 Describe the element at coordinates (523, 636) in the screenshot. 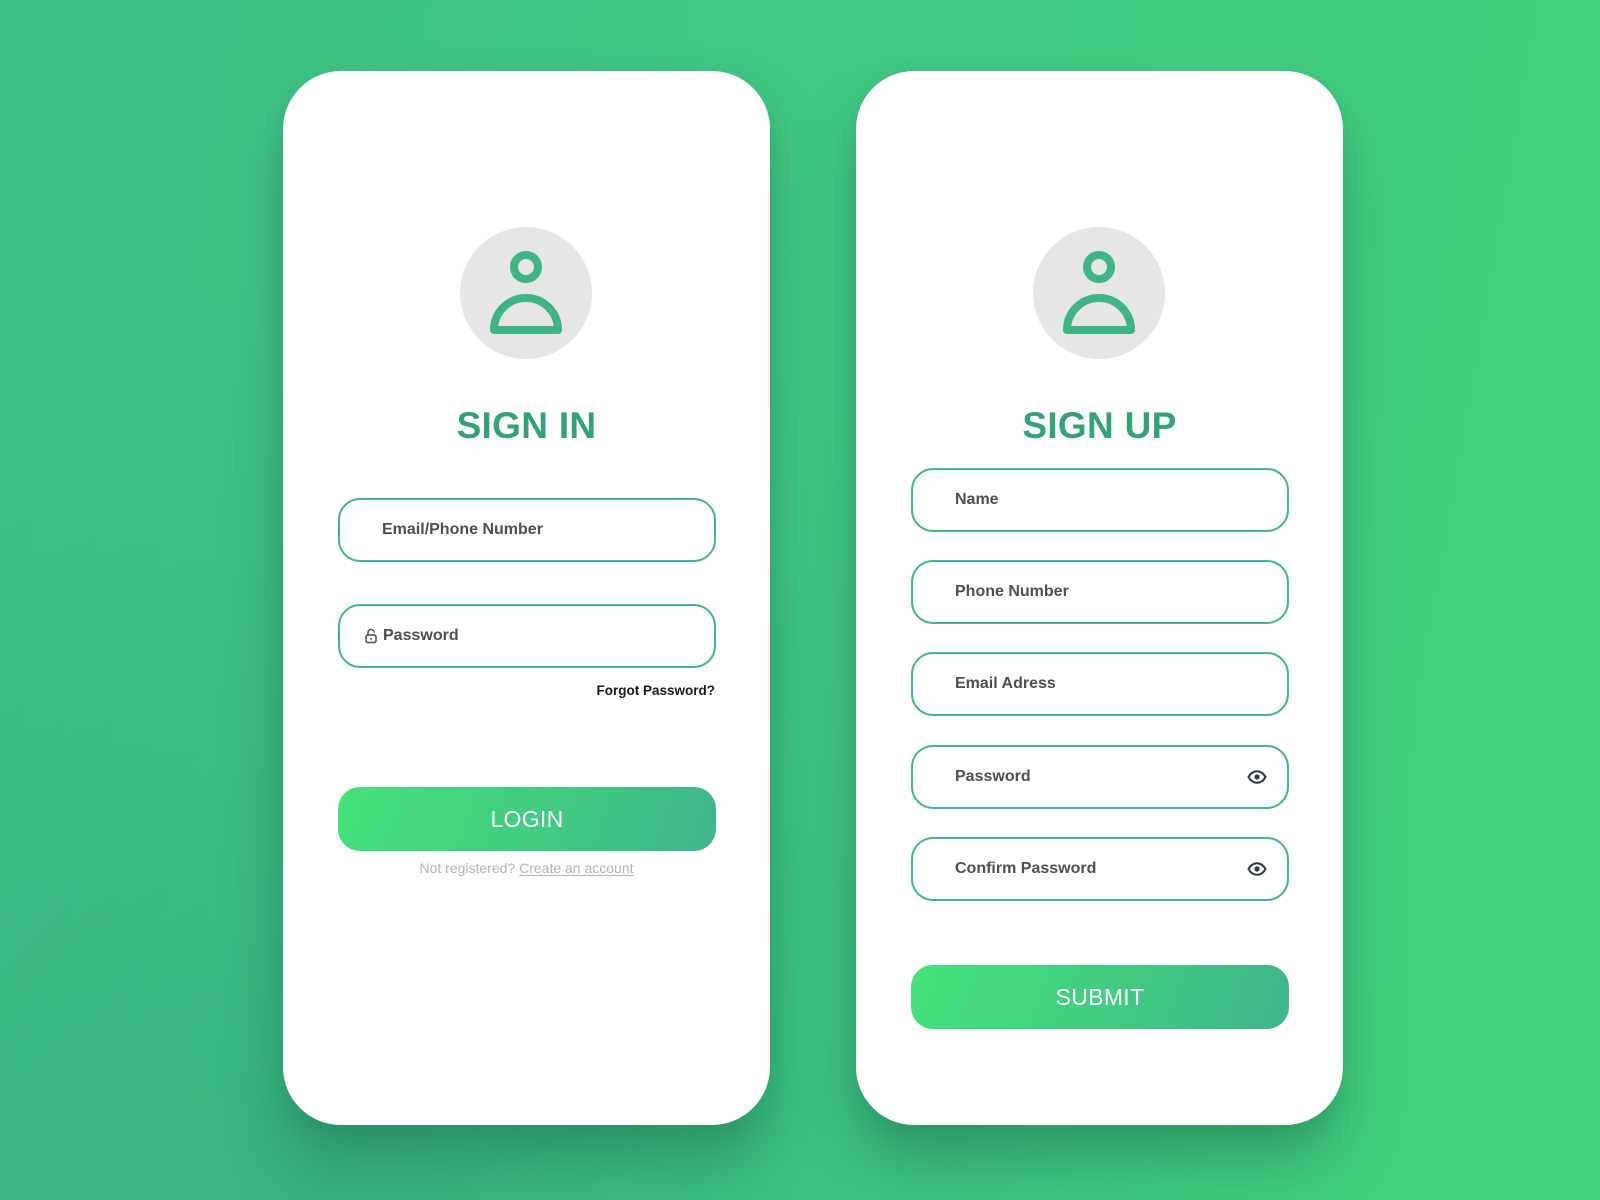

I see `password-input` at that location.